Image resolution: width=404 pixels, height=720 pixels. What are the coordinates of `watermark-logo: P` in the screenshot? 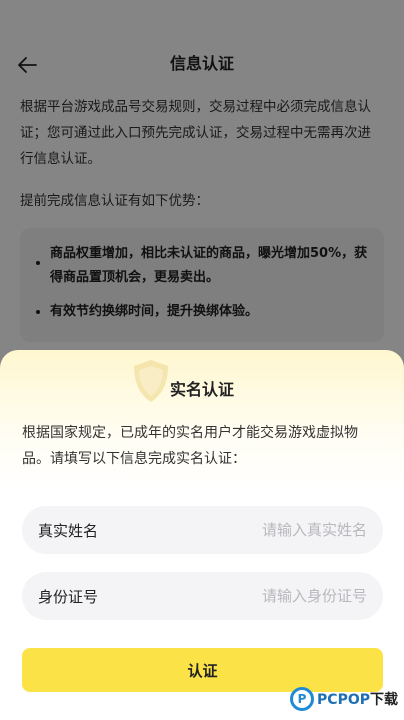 It's located at (302, 699).